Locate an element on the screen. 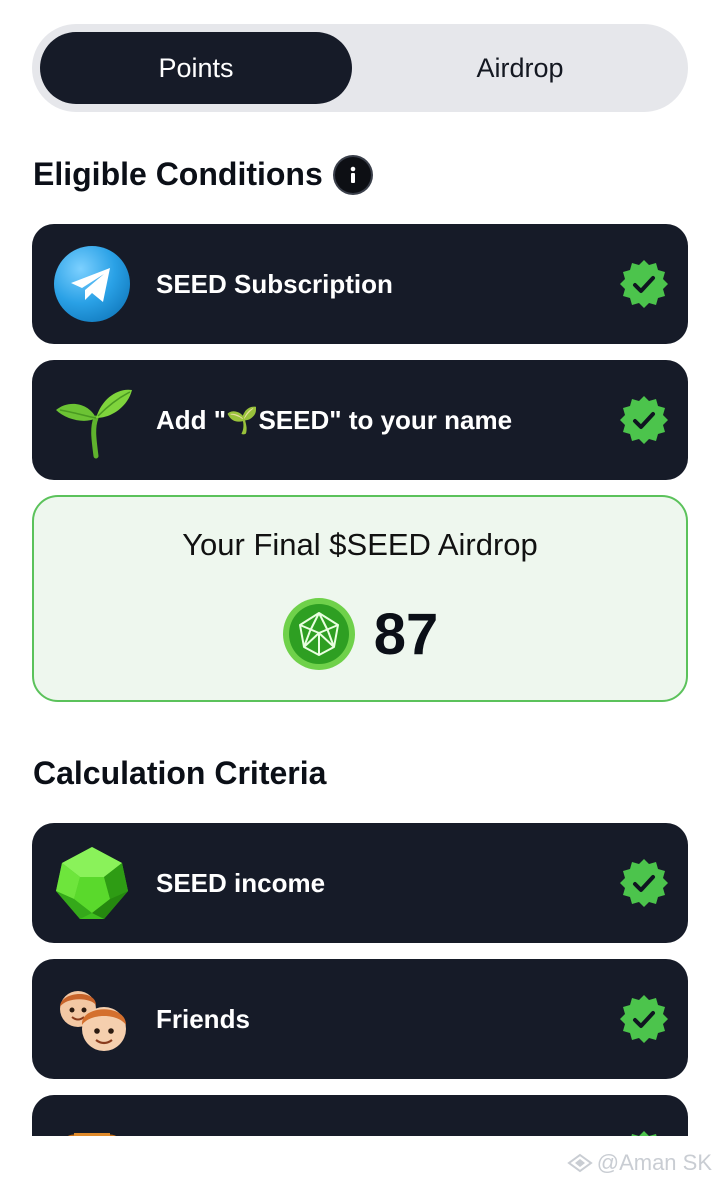 Image resolution: width=720 pixels, height=1187 pixels. eligible-conditions-heading: Eligible Conditions is located at coordinates (202, 174).